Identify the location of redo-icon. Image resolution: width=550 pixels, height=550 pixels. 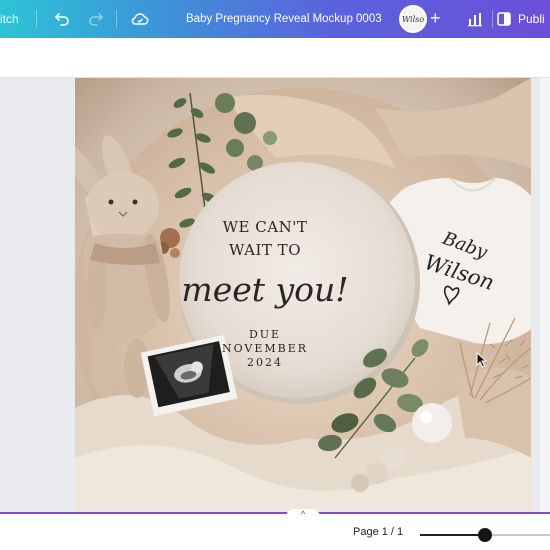
(96, 19).